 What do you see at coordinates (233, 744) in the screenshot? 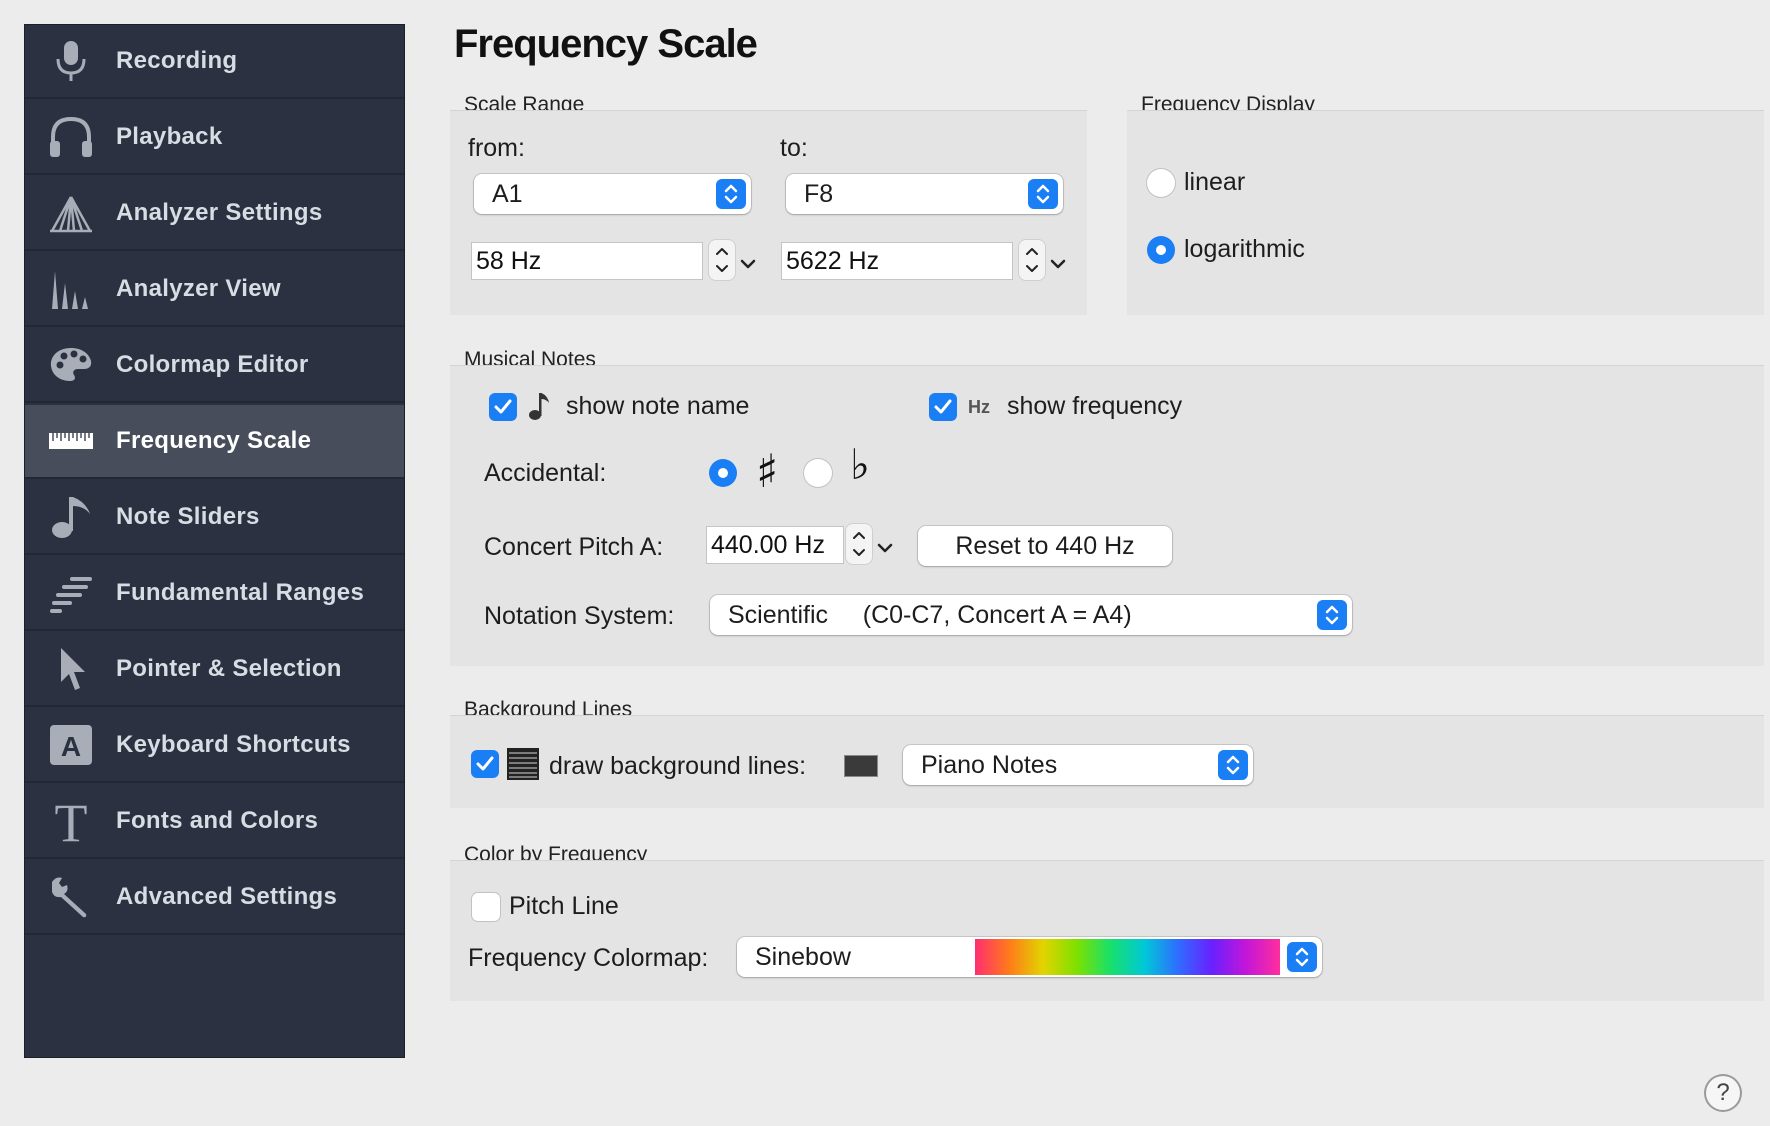
I see `sidebar-item-label: Keyboard Shortcuts` at bounding box center [233, 744].